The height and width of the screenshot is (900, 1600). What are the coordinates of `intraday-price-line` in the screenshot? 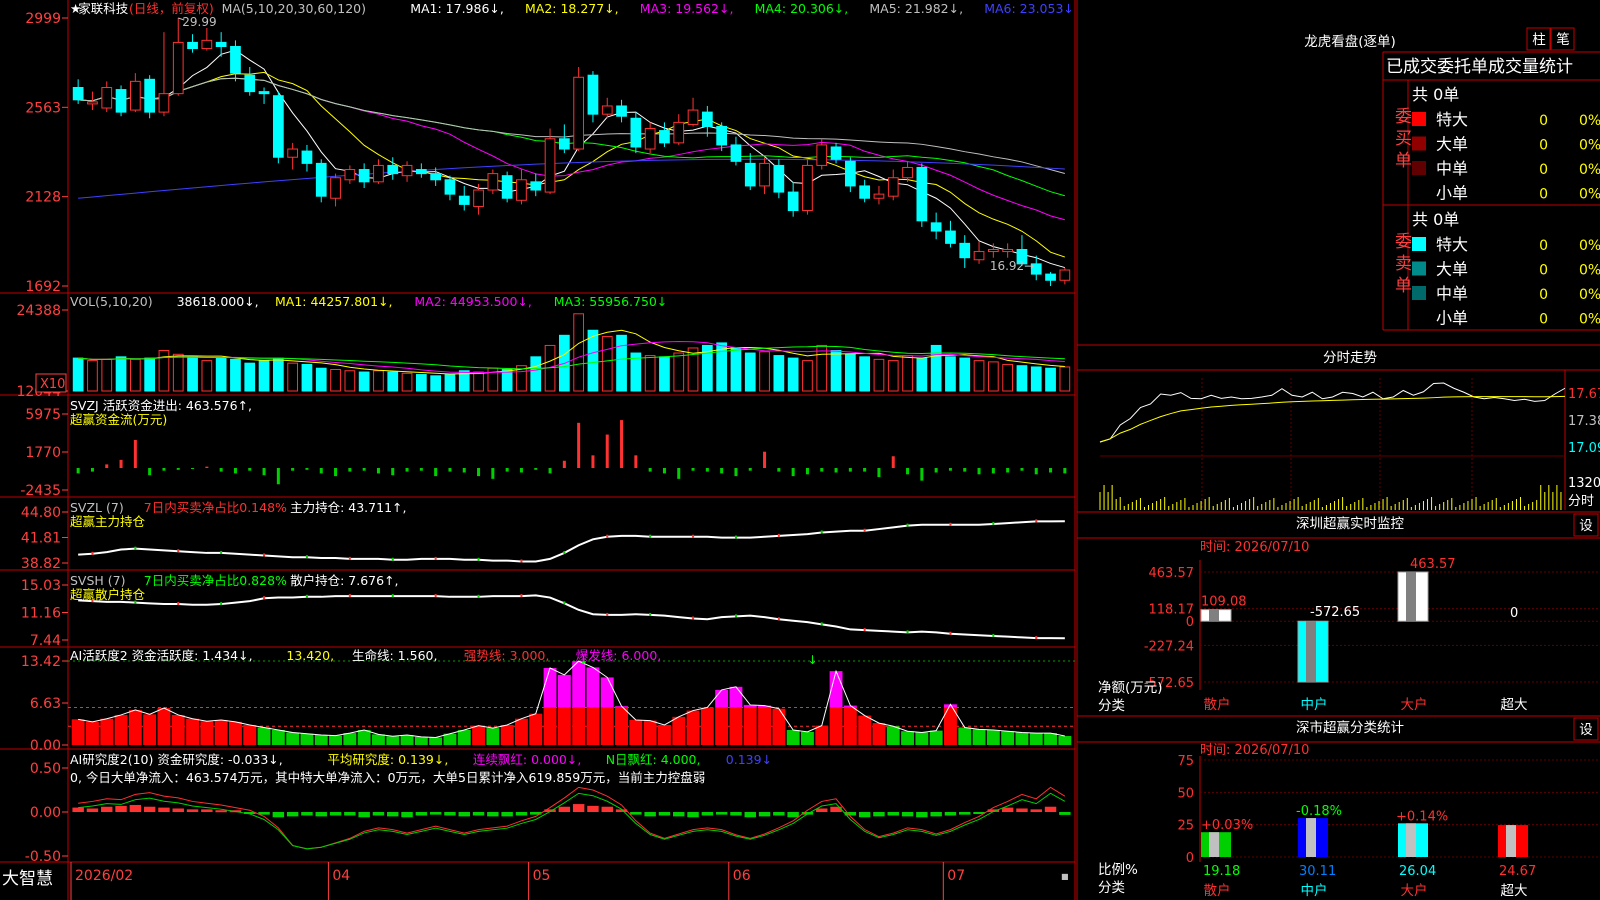 It's located at (1332, 412).